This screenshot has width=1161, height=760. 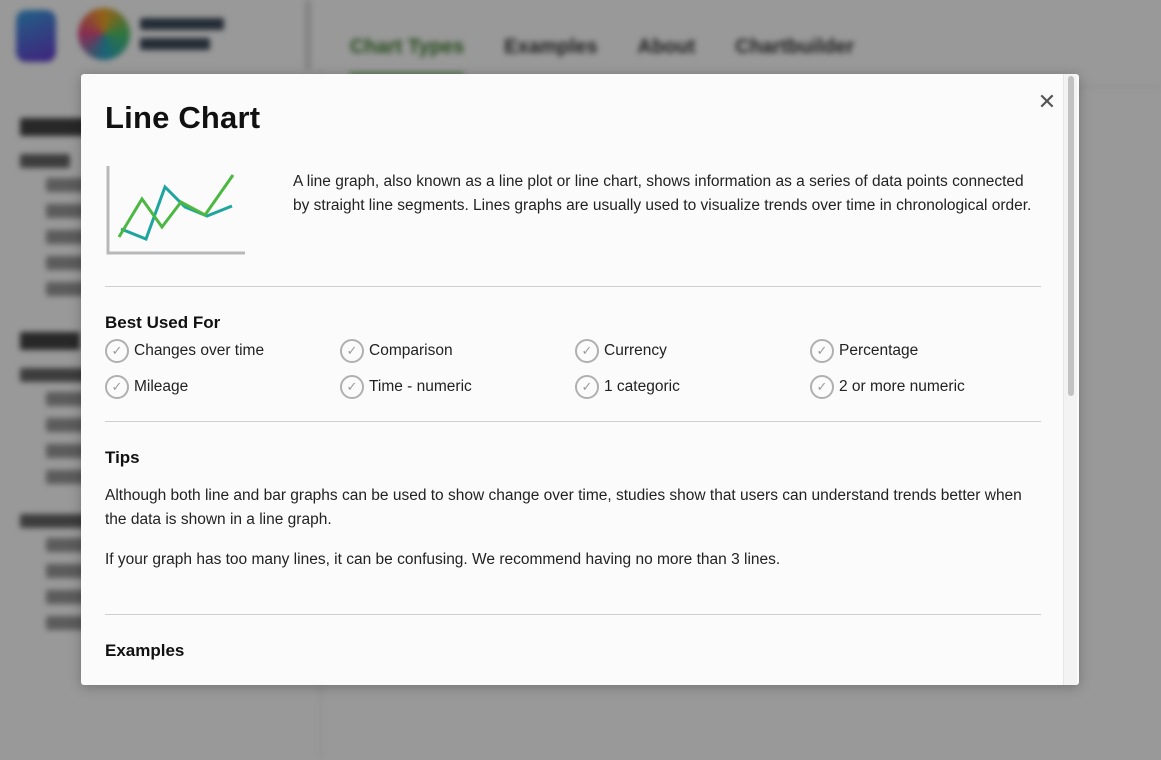 What do you see at coordinates (692, 351) in the screenshot?
I see `best-used-item: ✓ Currency` at bounding box center [692, 351].